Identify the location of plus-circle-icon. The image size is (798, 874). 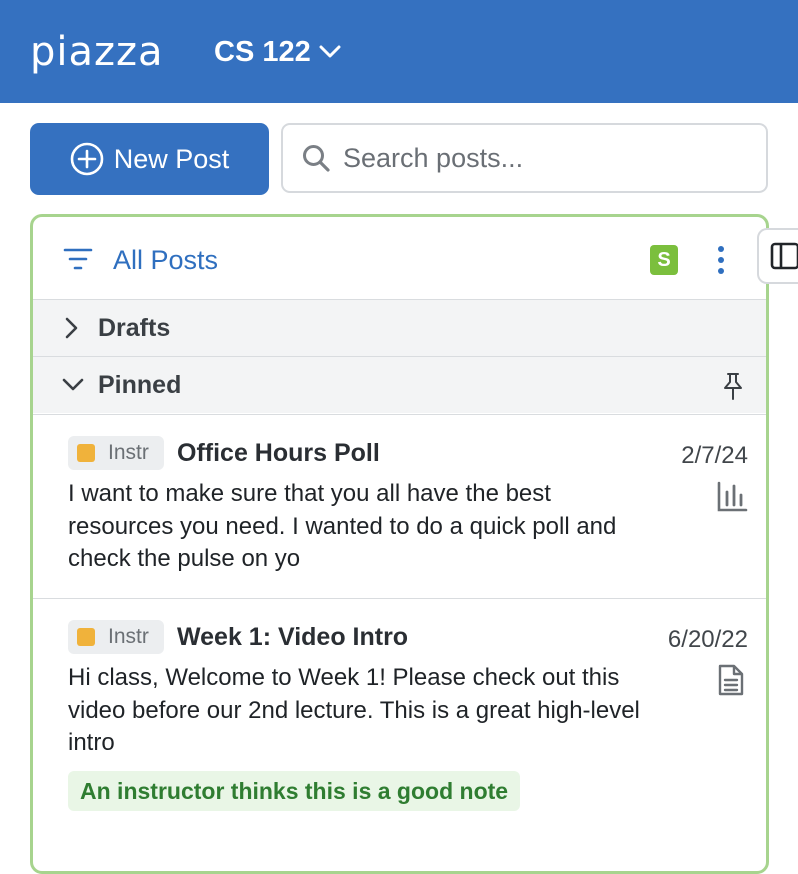
(87, 159).